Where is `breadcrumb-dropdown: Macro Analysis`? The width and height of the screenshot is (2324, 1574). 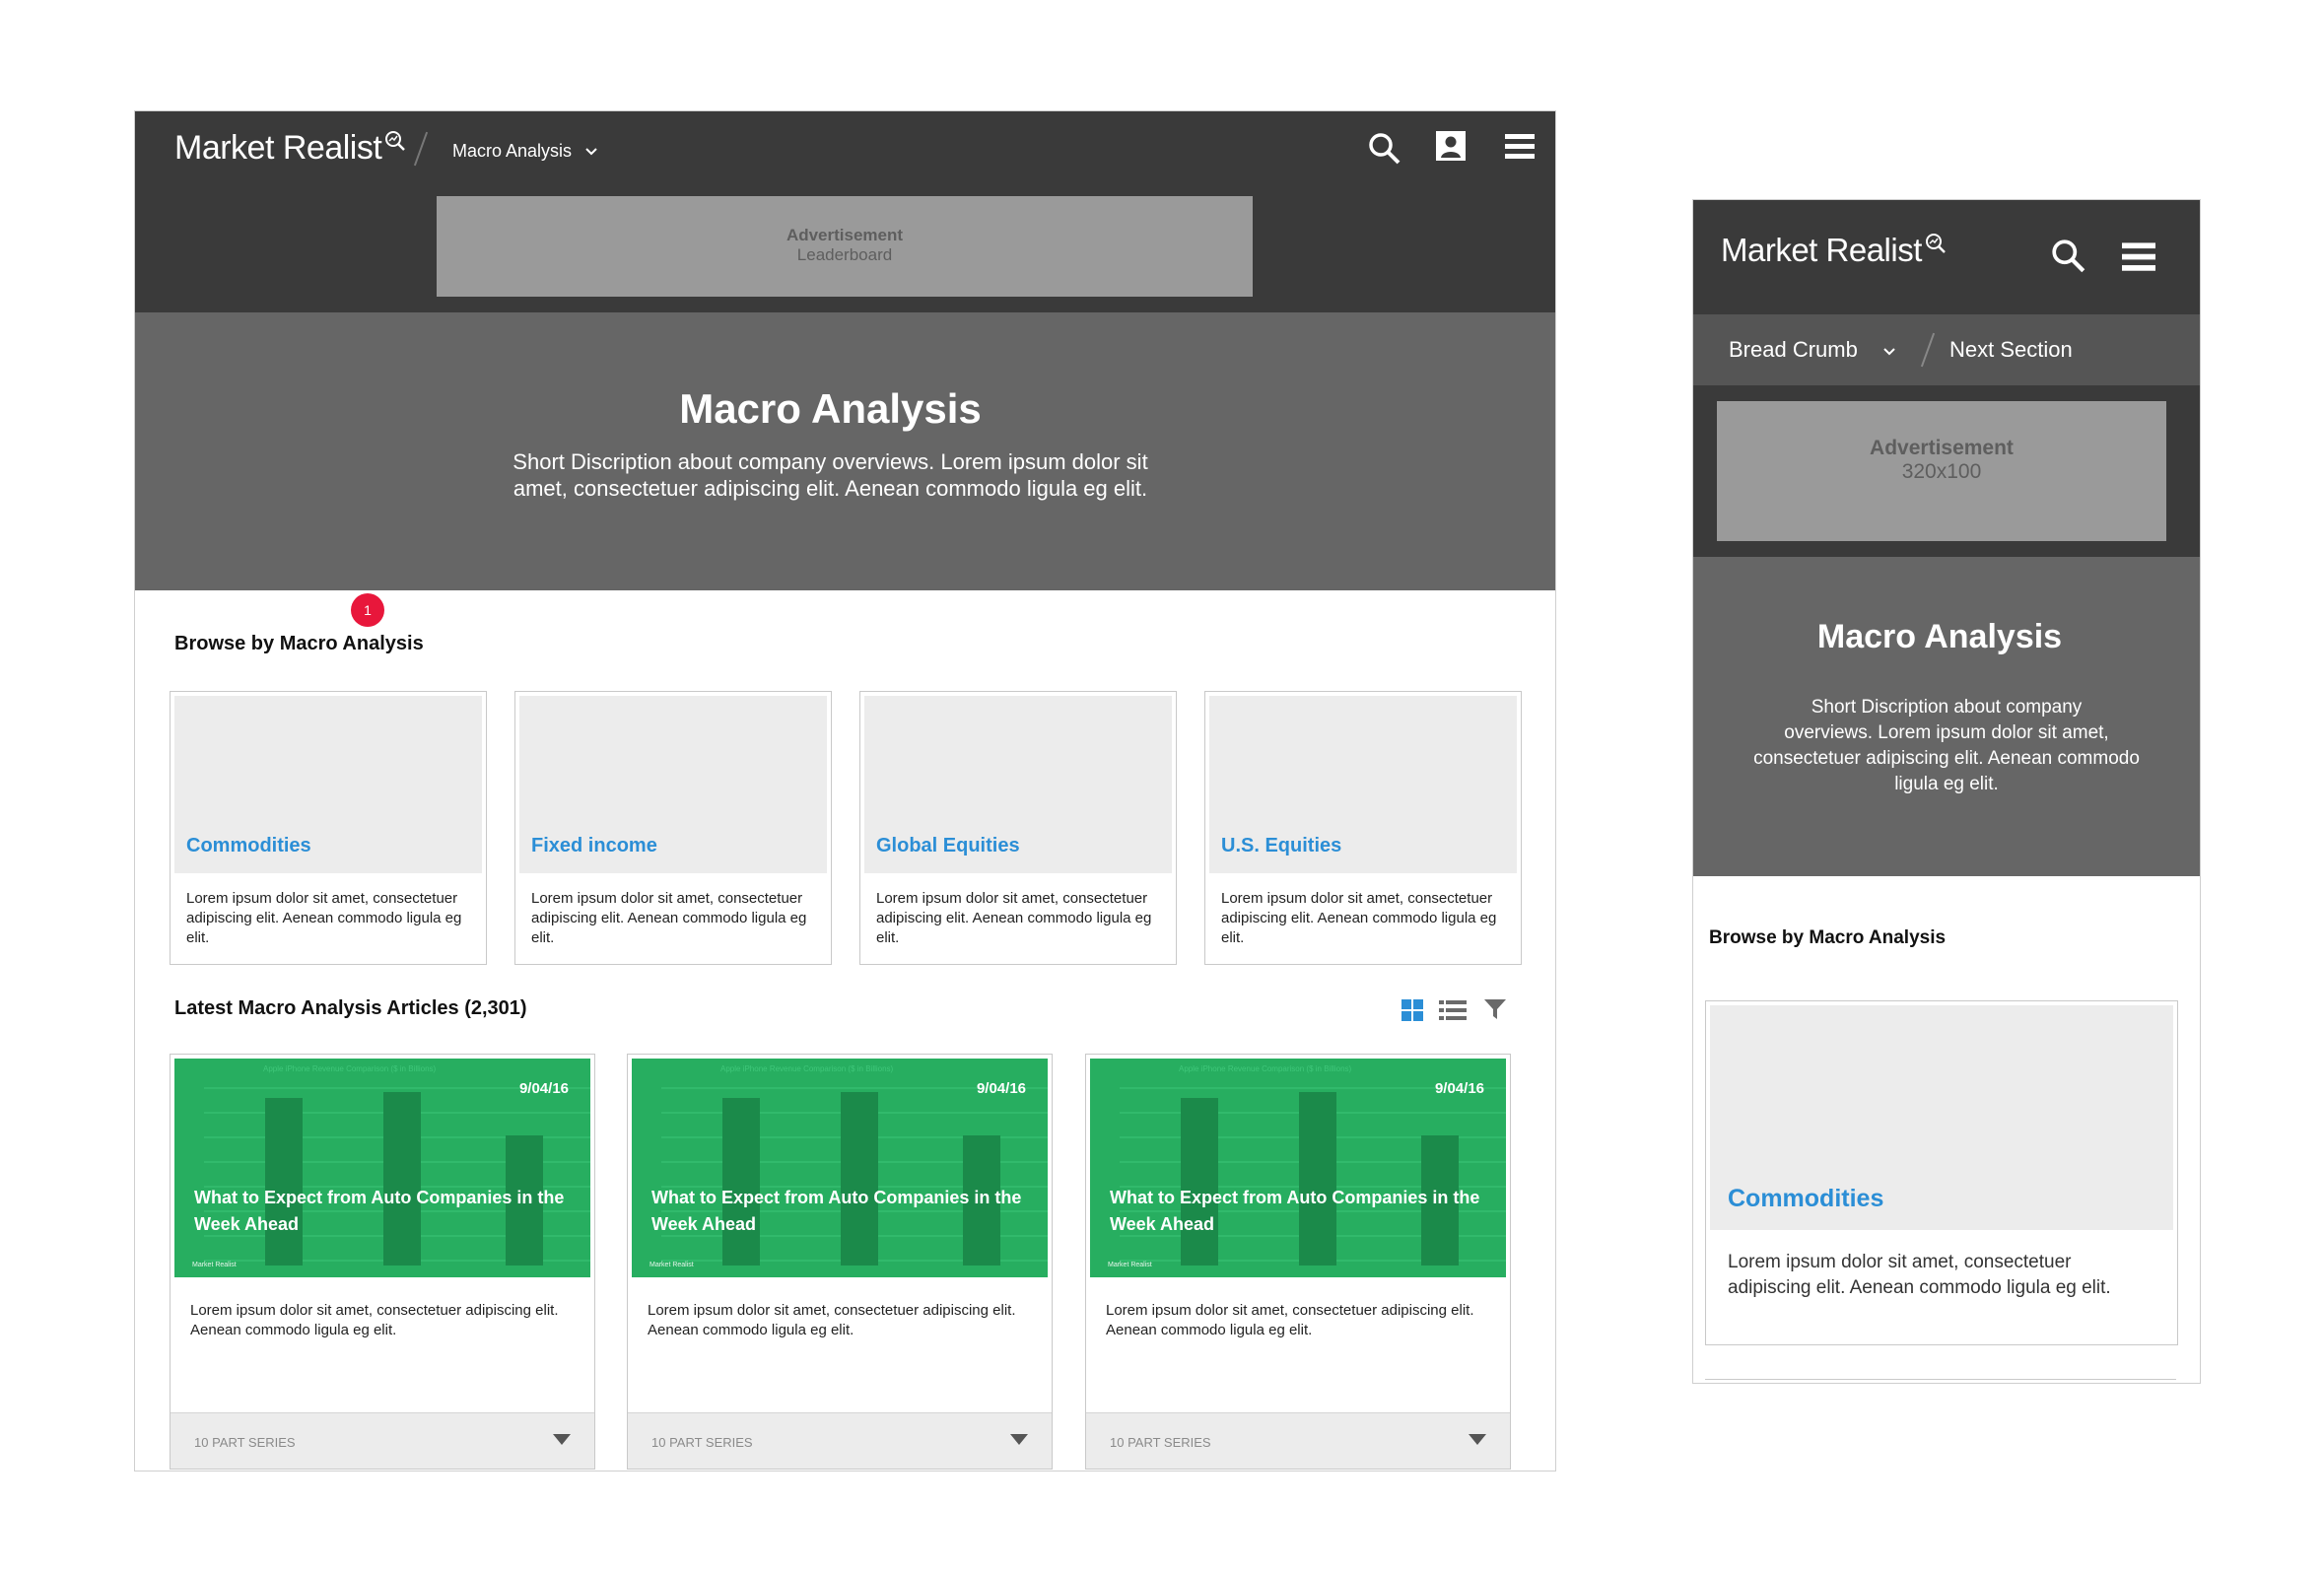
breadcrumb-dropdown: Macro Analysis is located at coordinates (525, 151).